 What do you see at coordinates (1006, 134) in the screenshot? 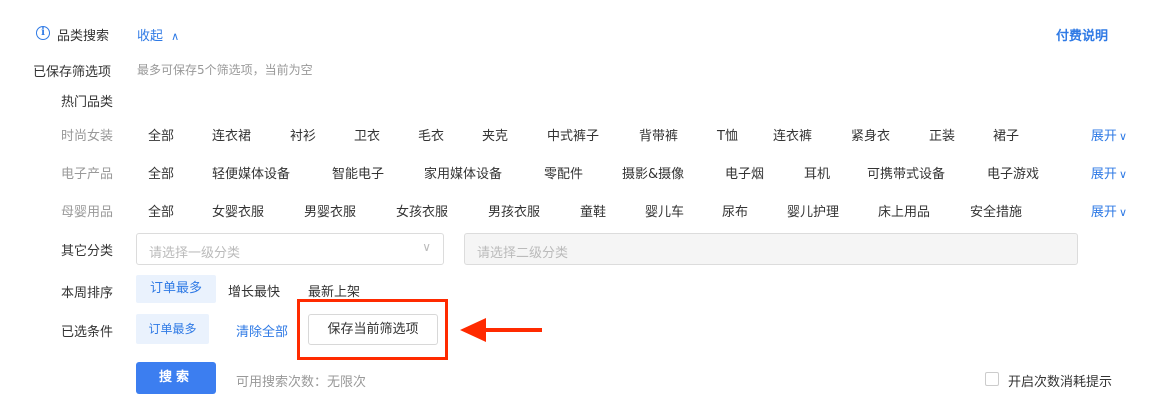
I see `category-item: 裙子` at bounding box center [1006, 134].